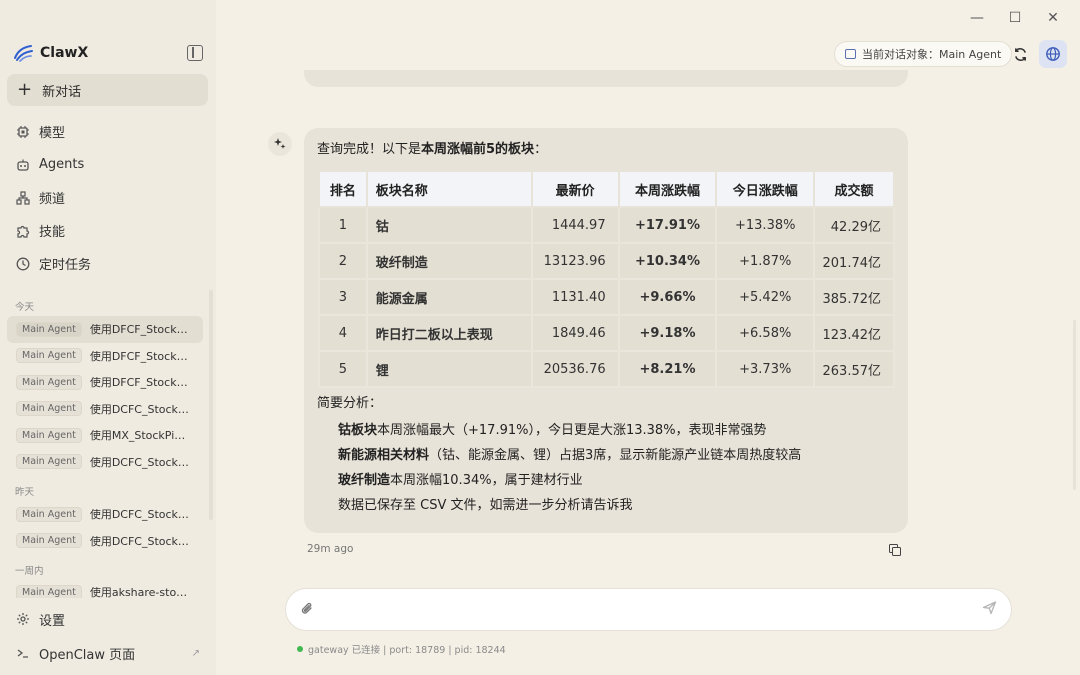  Describe the element at coordinates (667, 225) in the screenshot. I see `cell-week-change: +17.91%` at that location.